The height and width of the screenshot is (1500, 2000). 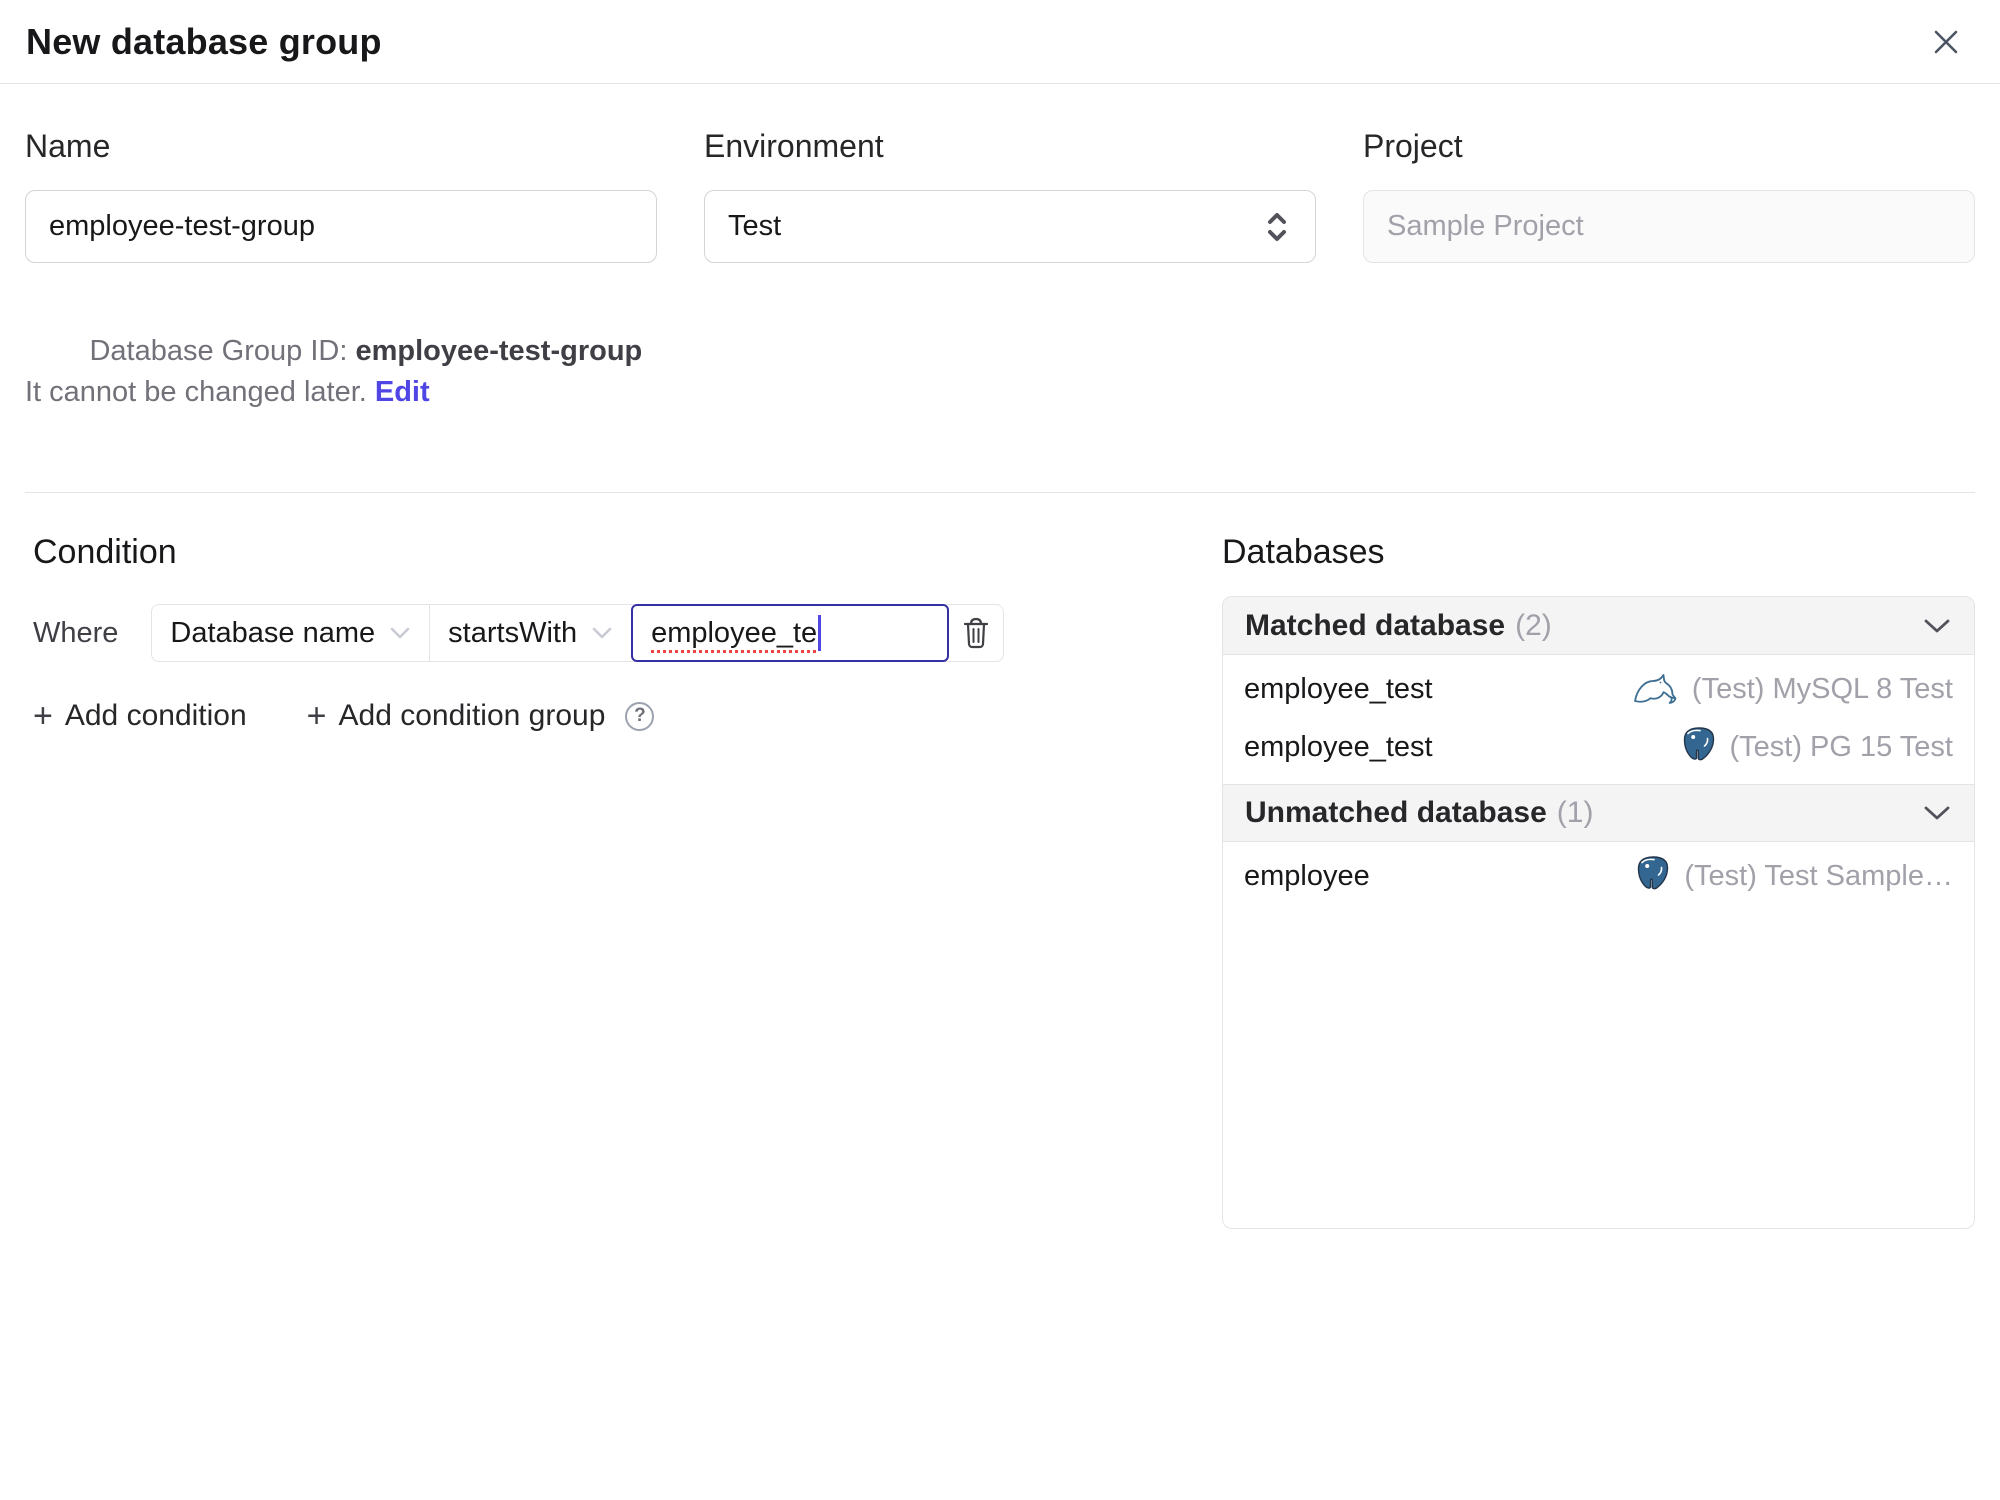 I want to click on project-label: Project, so click(x=1413, y=146).